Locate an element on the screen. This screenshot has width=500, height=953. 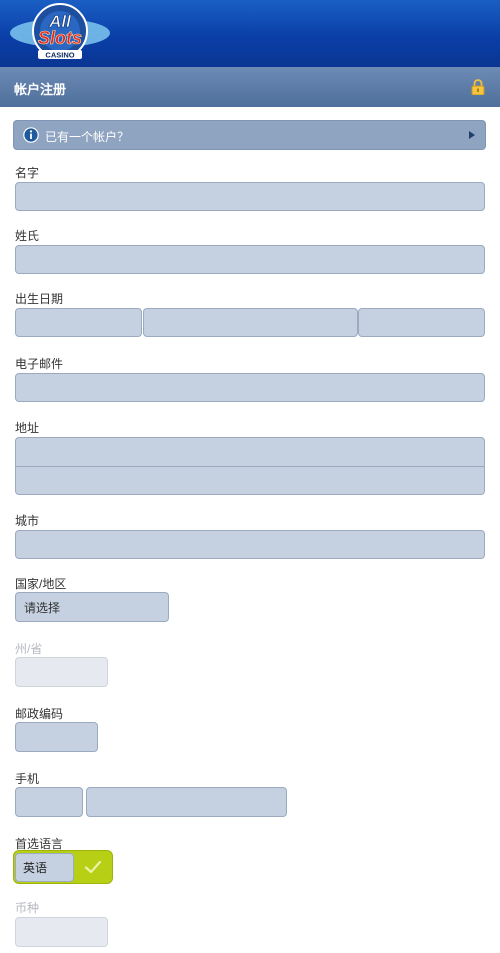
country-select: 请选择 is located at coordinates (92, 607).